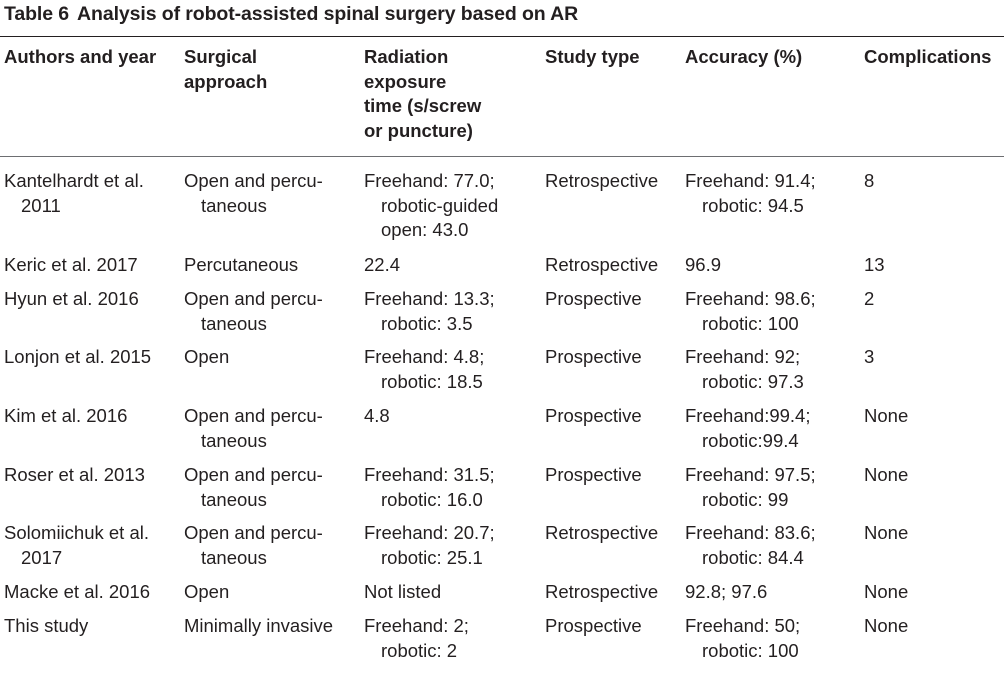  I want to click on cell-radiation: Freehand: 20.7; robotic: 25.1, so click(429, 545).